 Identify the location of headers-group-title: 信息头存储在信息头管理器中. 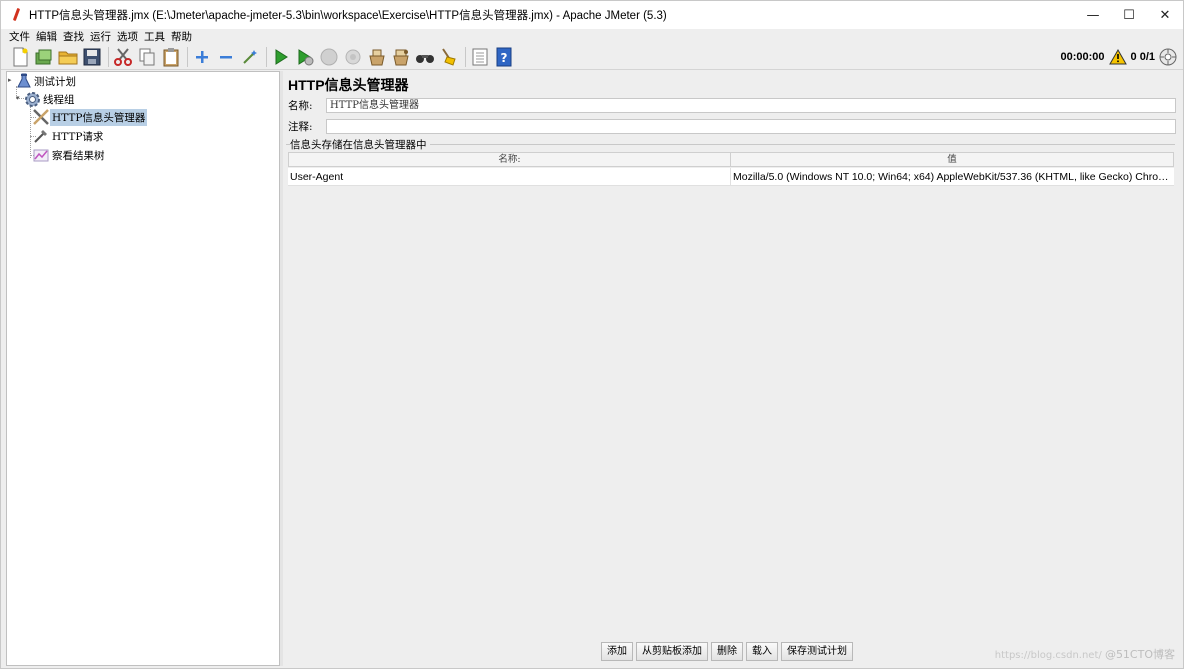
(360, 144).